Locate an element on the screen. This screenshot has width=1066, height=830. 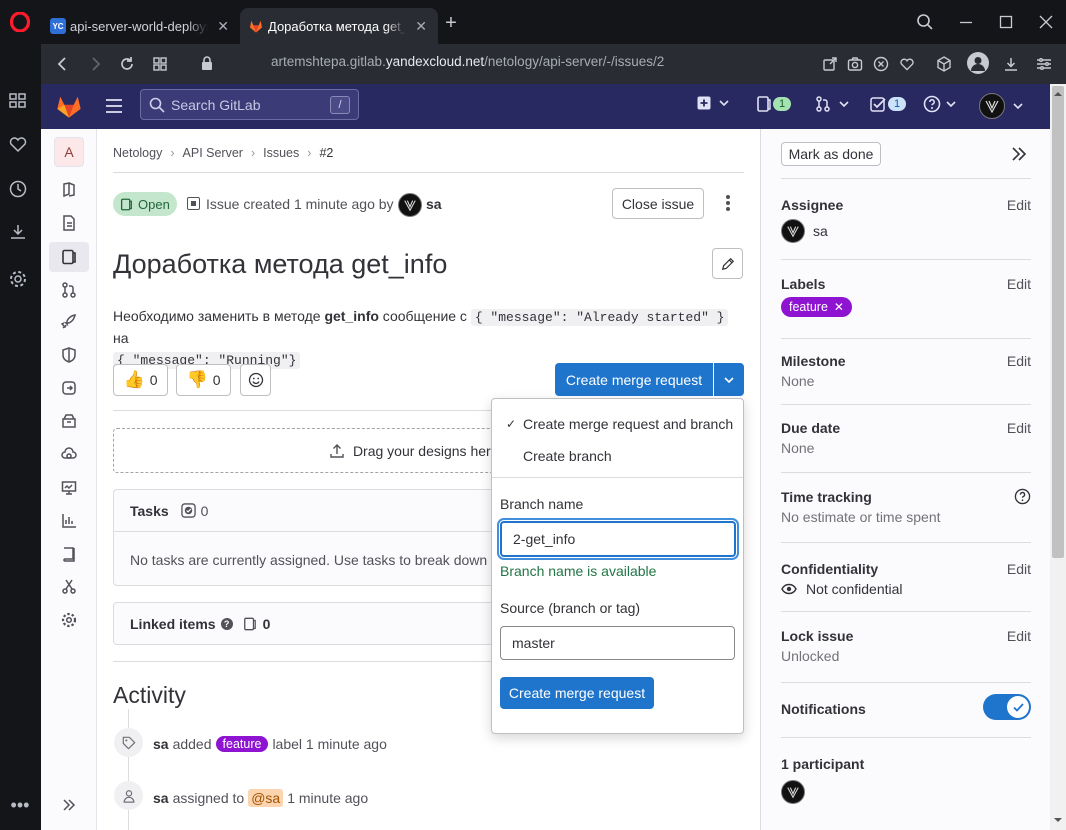
edit-title-button is located at coordinates (727, 263).